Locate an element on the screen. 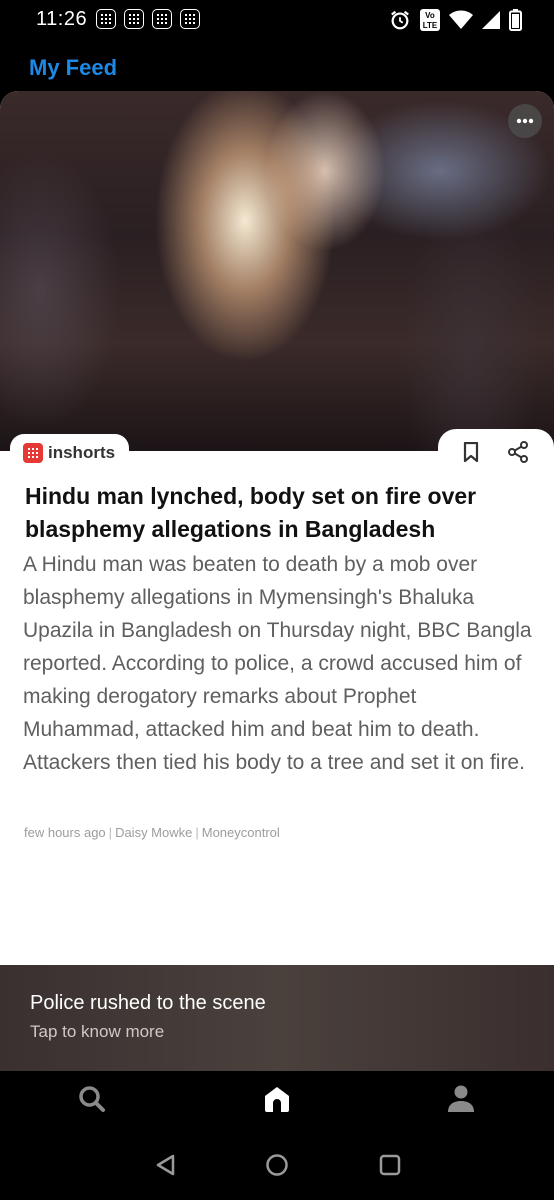  home-circle-icon is located at coordinates (277, 1165).